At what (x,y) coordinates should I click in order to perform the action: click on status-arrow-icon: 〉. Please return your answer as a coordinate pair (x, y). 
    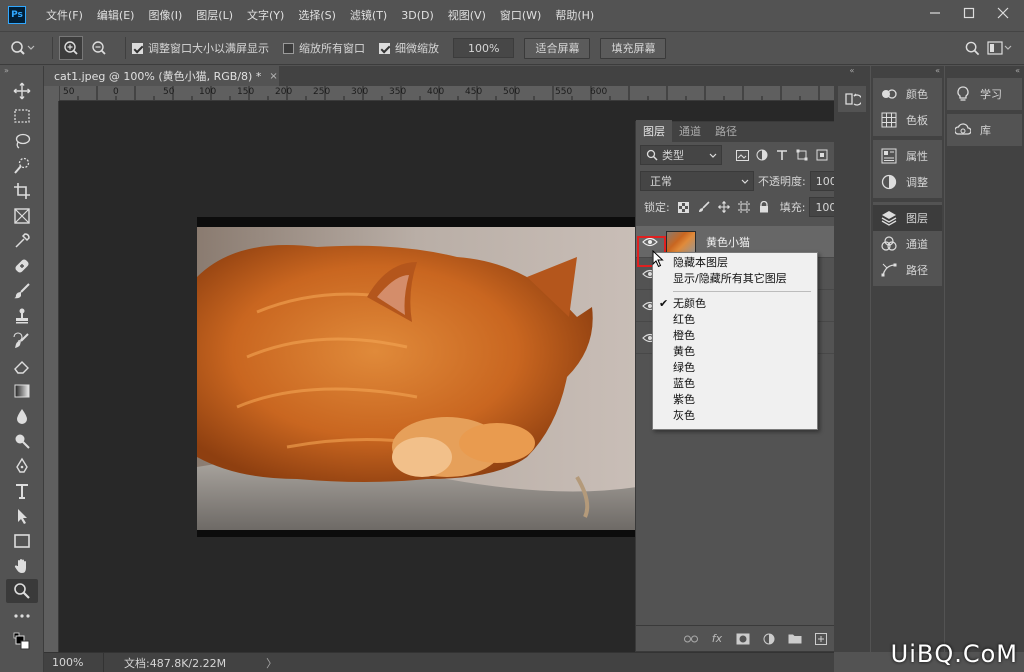
    Looking at the image, I should click on (271, 663).